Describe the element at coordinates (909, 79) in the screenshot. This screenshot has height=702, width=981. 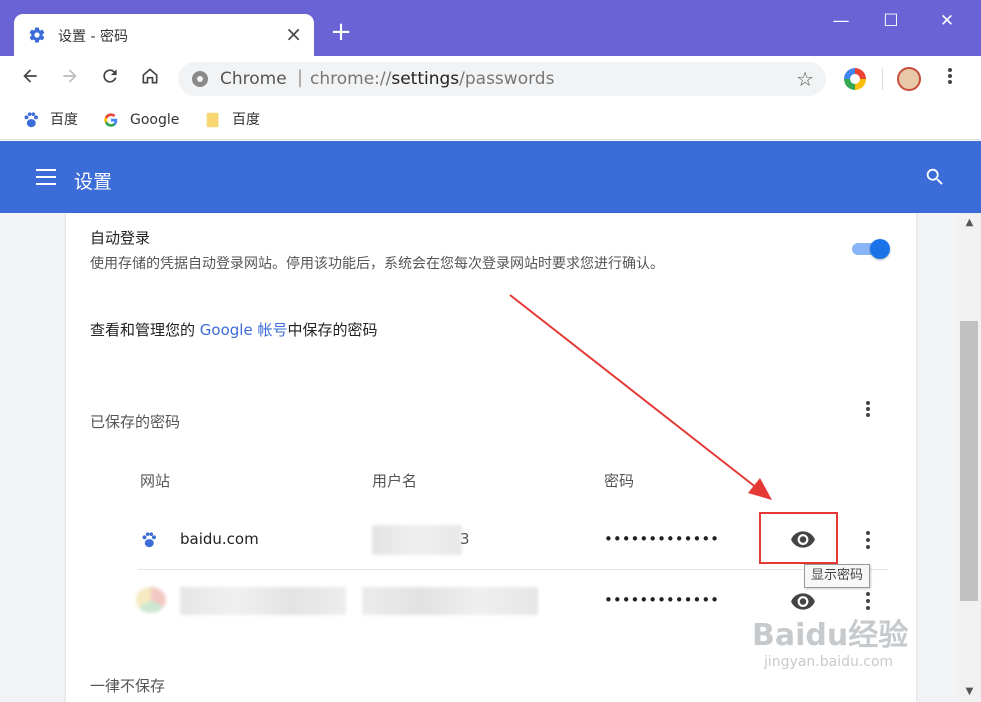
I see `profile-avatar` at that location.